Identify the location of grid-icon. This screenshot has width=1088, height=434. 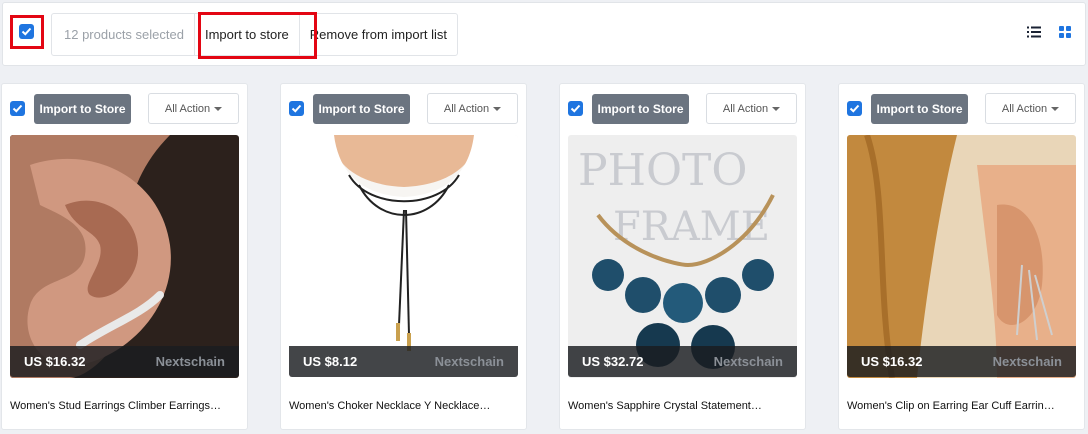
(1065, 32).